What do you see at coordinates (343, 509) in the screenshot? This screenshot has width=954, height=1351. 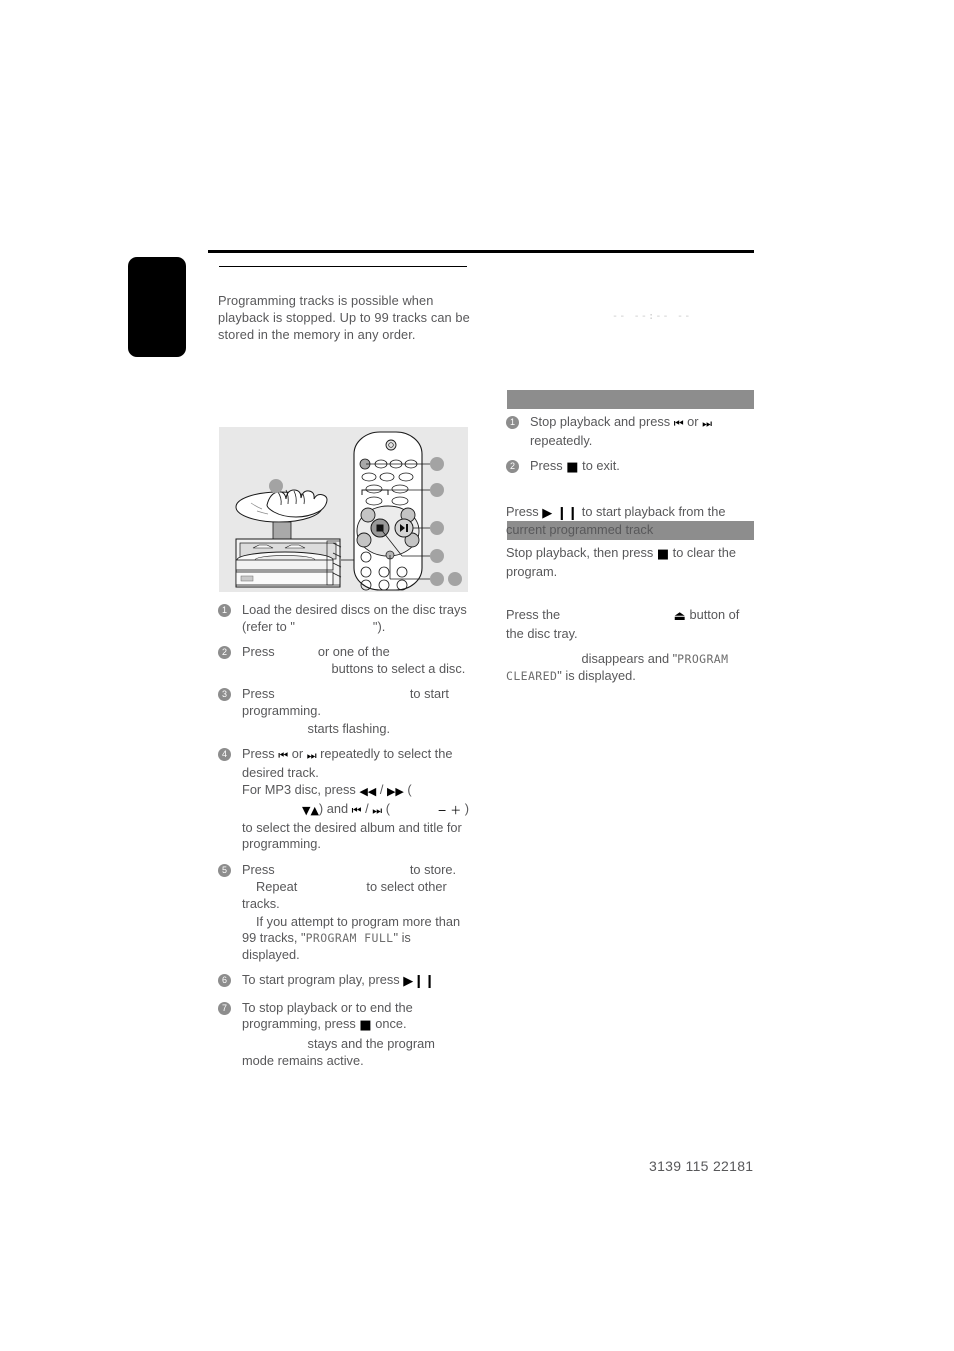 I see `disc-loading-illustration` at bounding box center [343, 509].